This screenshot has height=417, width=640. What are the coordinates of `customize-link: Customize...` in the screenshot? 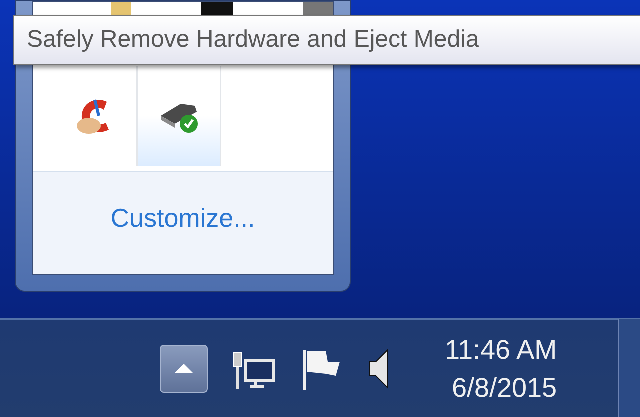 It's located at (183, 218).